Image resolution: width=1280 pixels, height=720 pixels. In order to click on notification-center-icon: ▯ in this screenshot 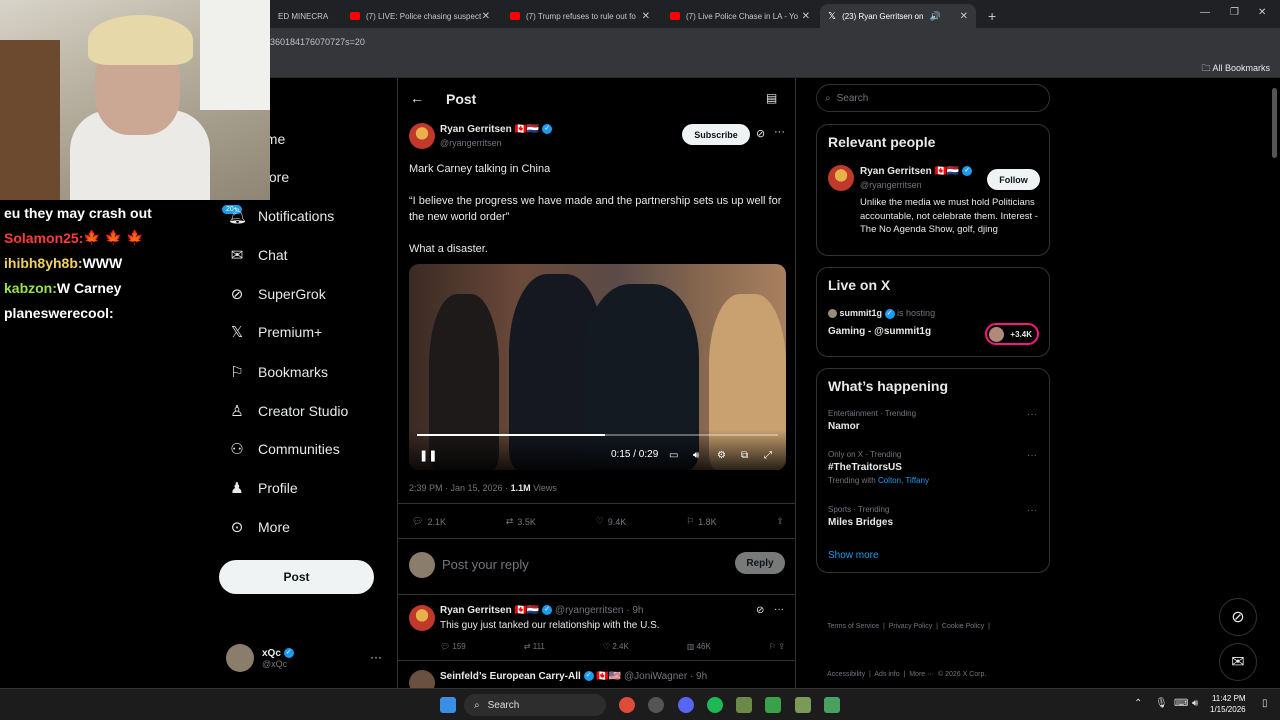, I will do `click(1265, 703)`.